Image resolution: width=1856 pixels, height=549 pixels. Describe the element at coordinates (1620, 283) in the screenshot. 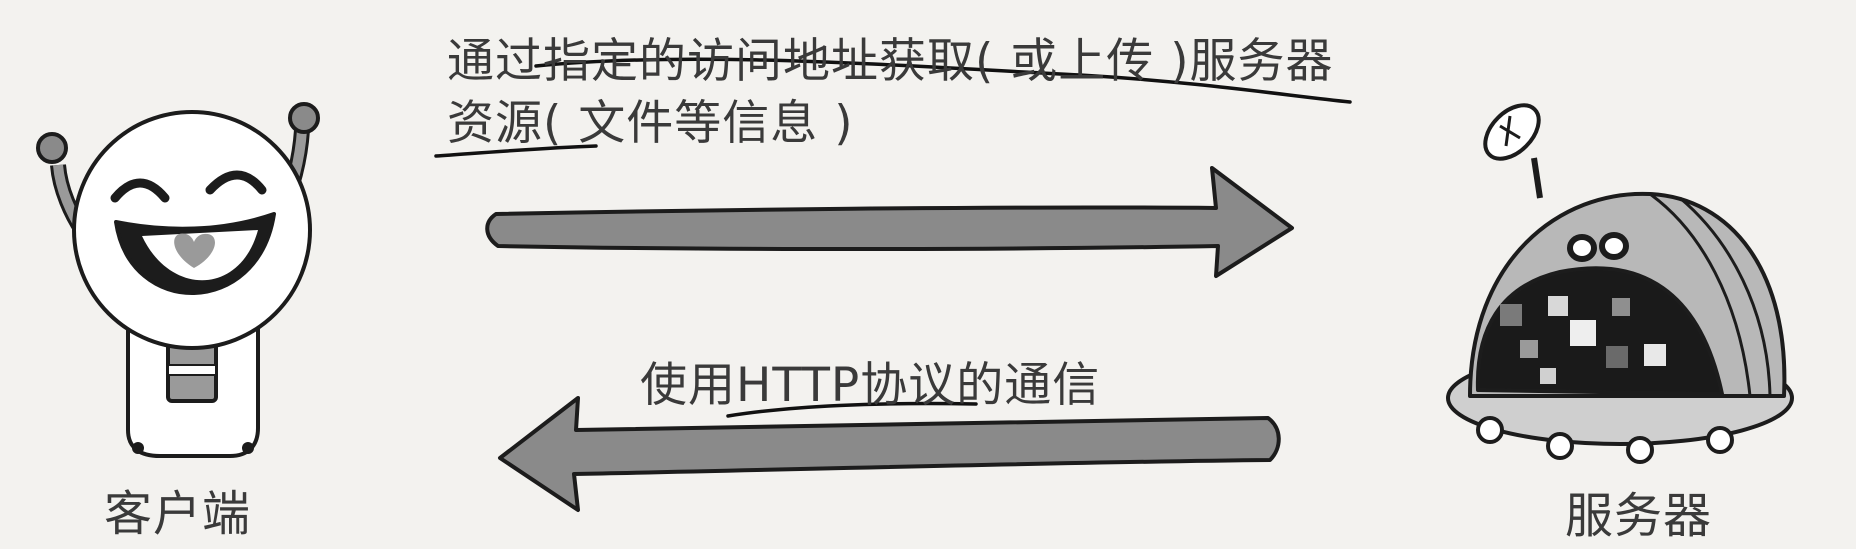

I see `server-robot-icon` at that location.